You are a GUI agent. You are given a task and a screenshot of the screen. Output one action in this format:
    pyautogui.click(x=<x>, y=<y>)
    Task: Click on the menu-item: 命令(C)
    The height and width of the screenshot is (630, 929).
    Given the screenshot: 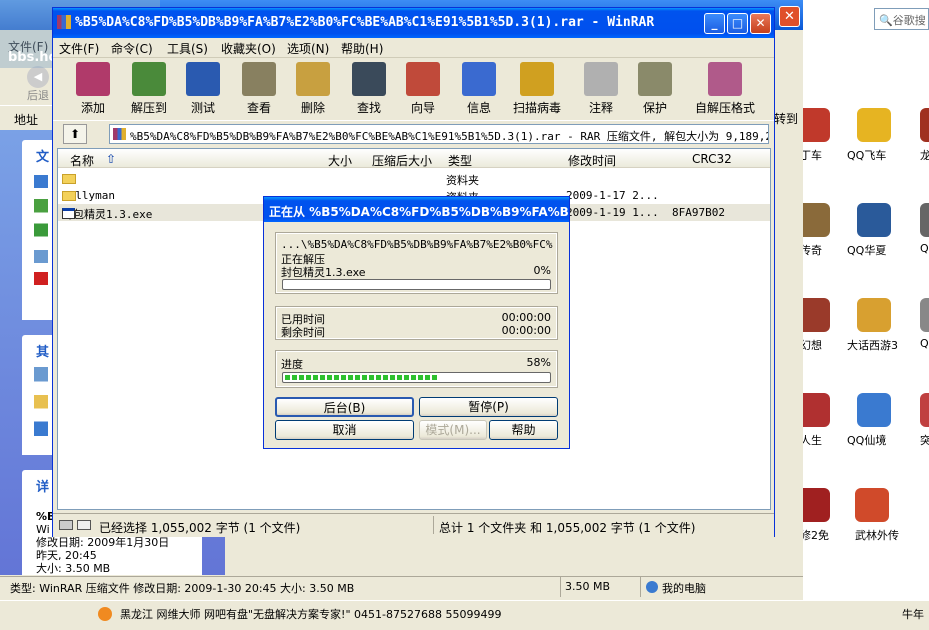 What is the action you would take?
    pyautogui.click(x=132, y=48)
    